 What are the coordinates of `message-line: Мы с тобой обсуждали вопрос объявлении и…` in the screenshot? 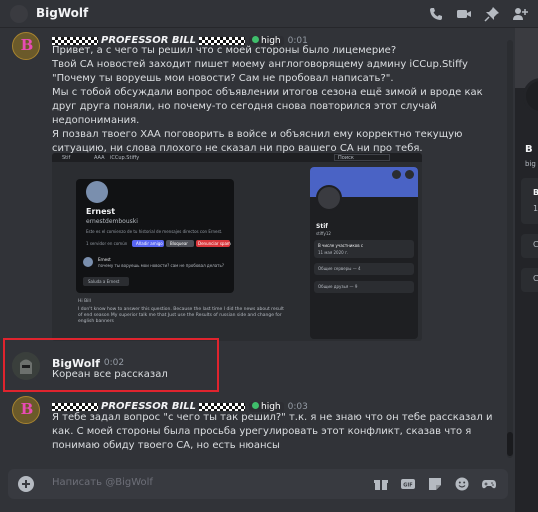 It's located at (267, 106).